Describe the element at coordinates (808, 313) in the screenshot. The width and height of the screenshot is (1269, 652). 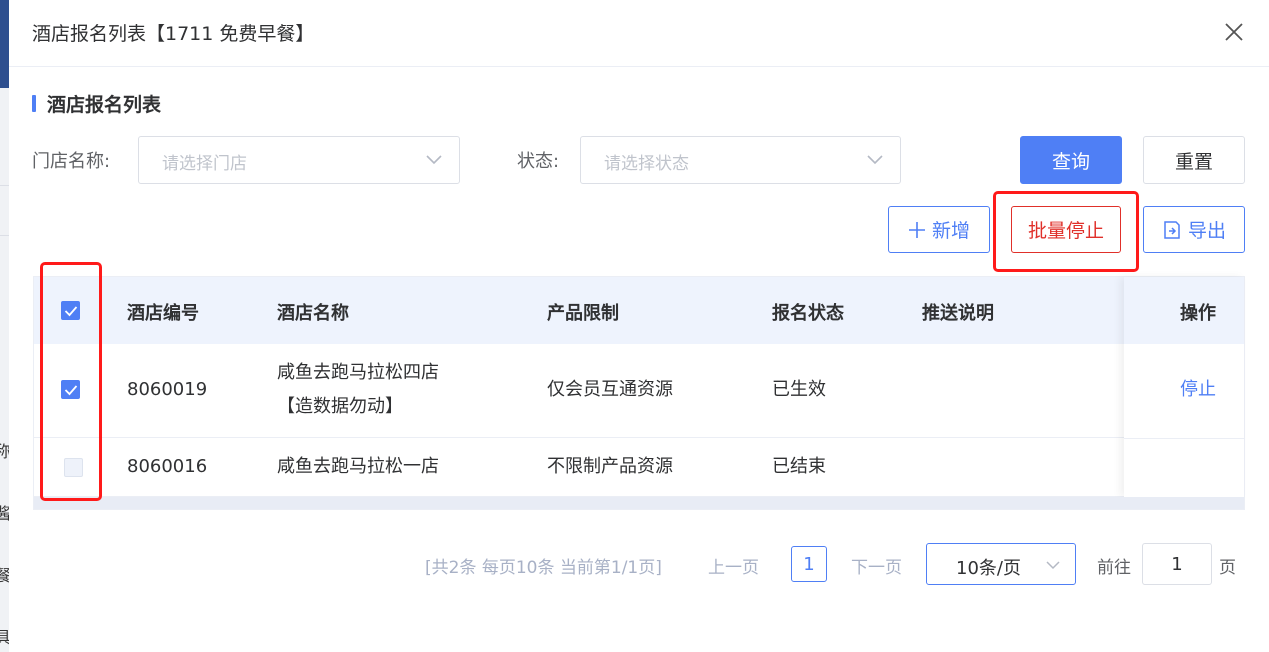
I see `column-header-status: 报名状态` at that location.